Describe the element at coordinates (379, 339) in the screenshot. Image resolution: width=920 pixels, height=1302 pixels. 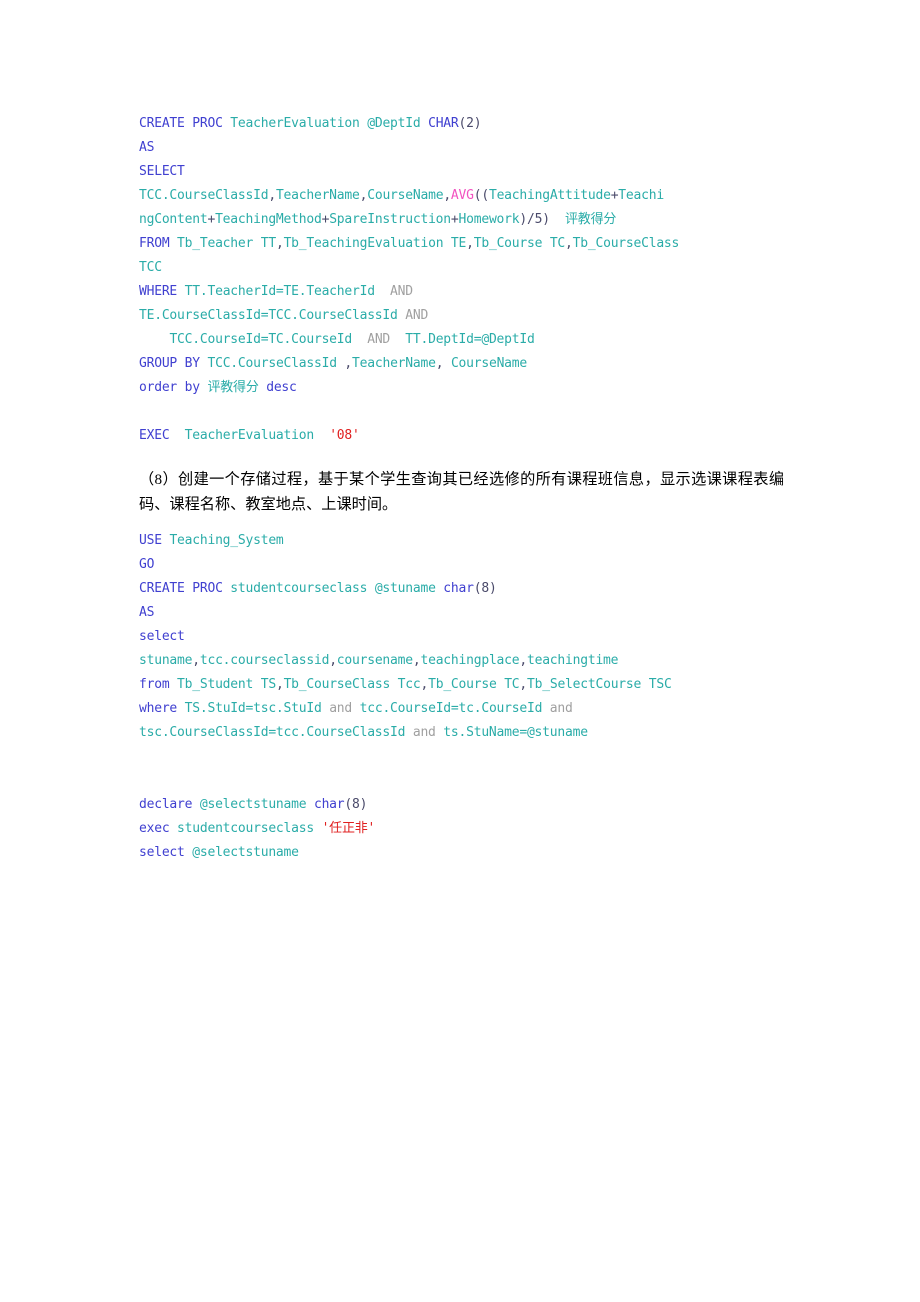
I see `code-token: AND` at that location.